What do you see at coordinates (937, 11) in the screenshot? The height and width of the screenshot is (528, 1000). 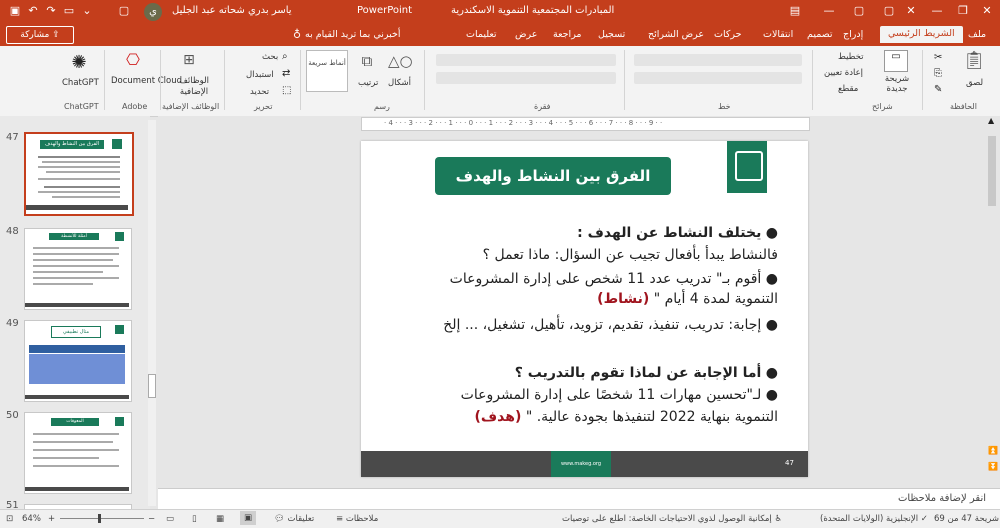 I see `minimize-window-icon: —` at bounding box center [937, 11].